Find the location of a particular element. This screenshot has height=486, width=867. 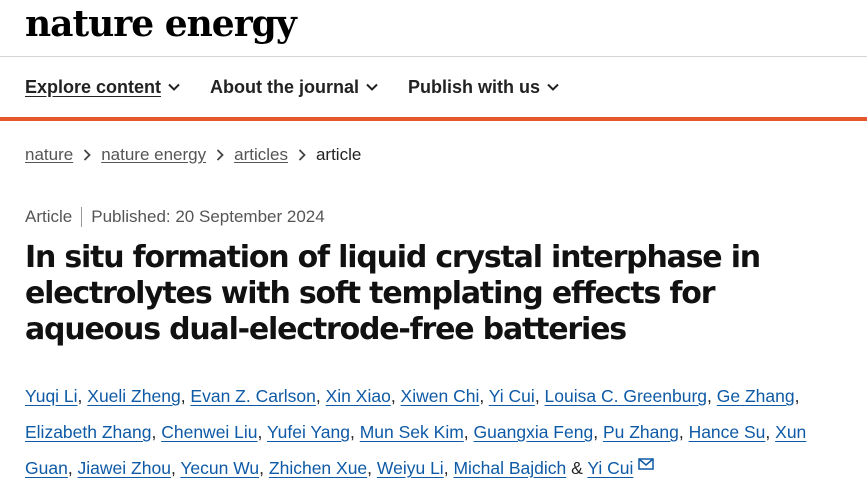

mail-icon is located at coordinates (646, 464).